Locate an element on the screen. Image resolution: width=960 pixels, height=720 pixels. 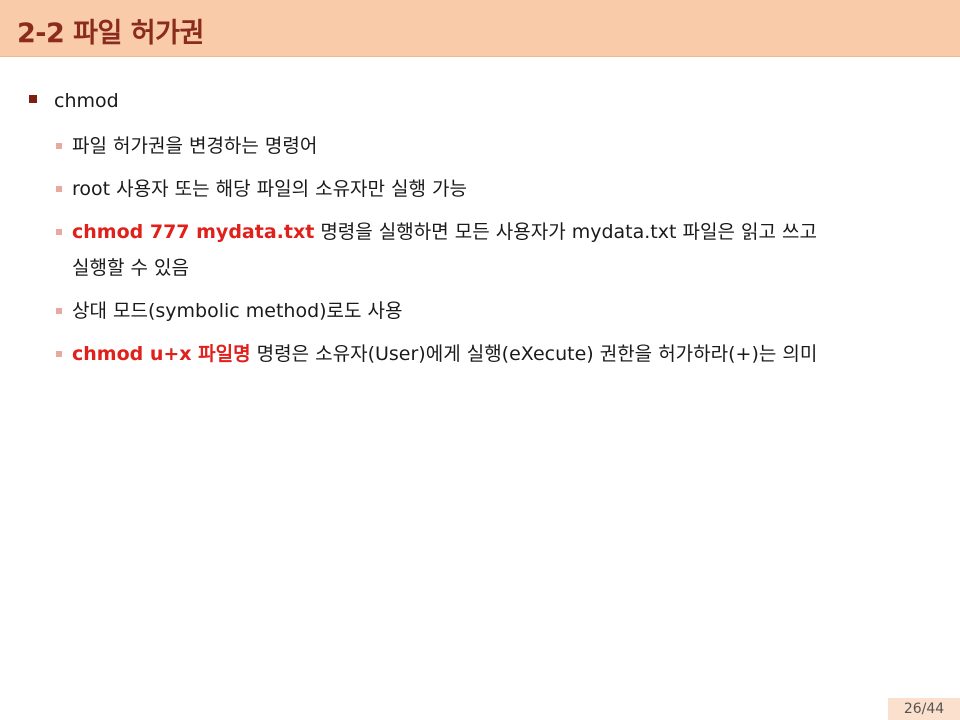
sub-bullet-4: 상대 모드(symbolic method)로도 사용 is located at coordinates (483, 311).